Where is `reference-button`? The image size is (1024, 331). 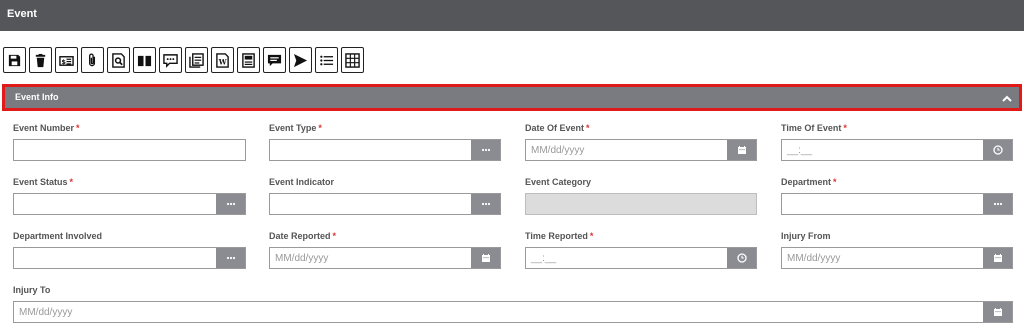 reference-button is located at coordinates (144, 60).